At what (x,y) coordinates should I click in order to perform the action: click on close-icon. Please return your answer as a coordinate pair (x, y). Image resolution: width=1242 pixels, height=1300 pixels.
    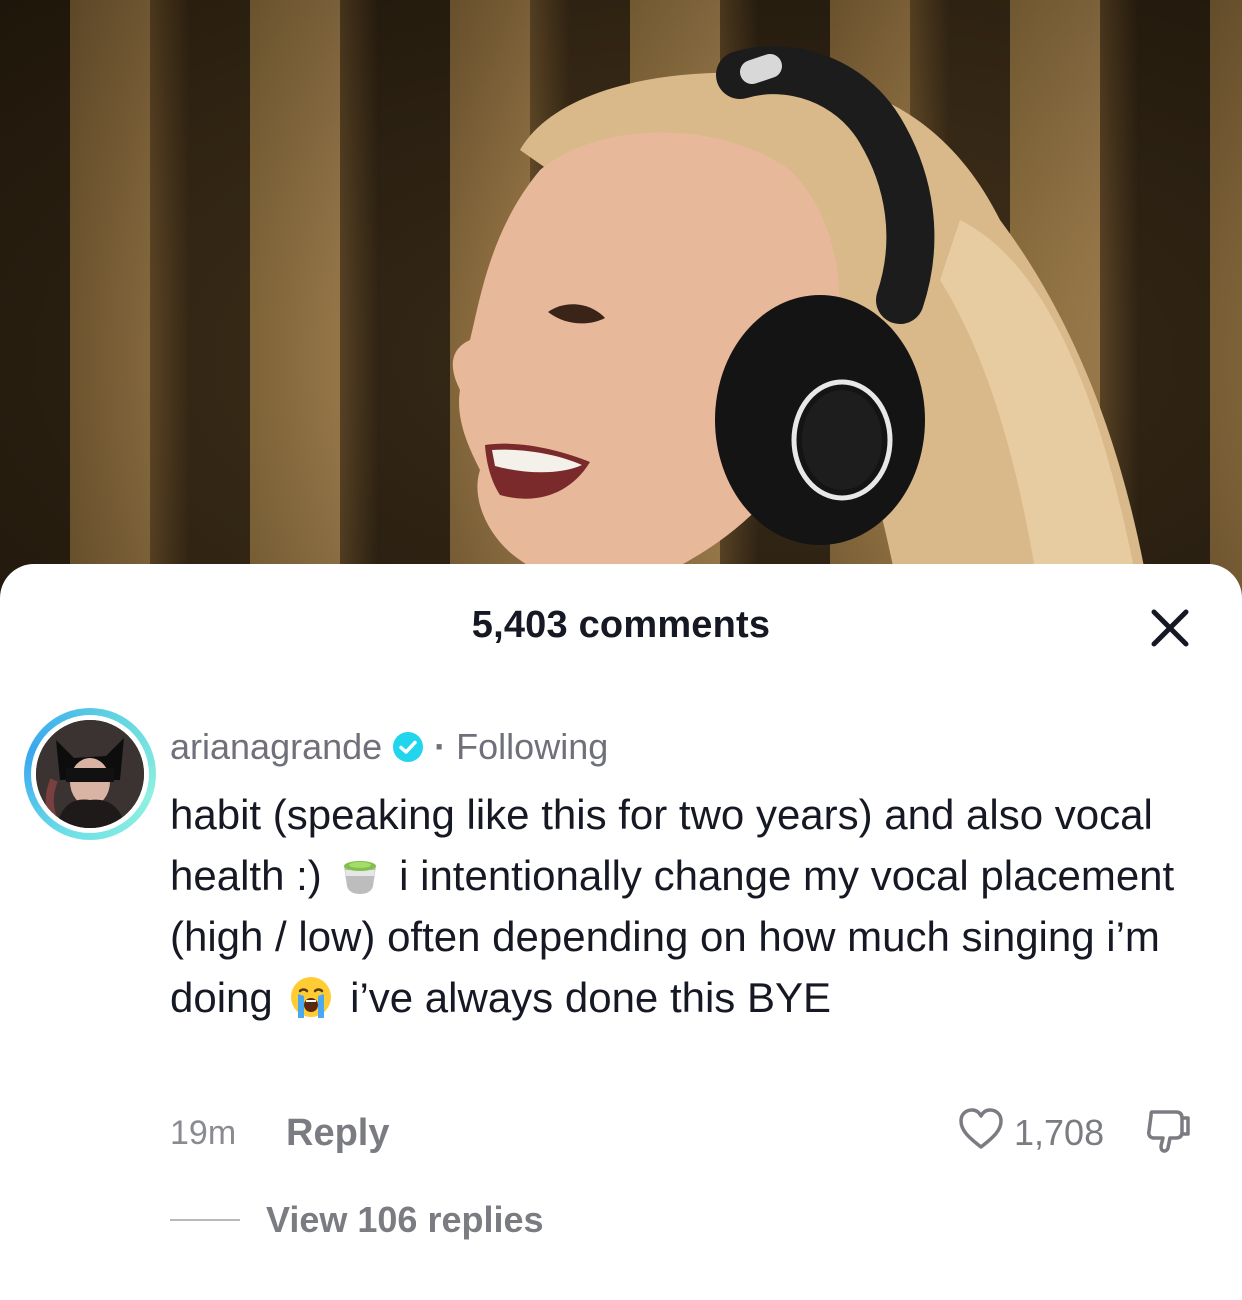
    Looking at the image, I should click on (1170, 628).